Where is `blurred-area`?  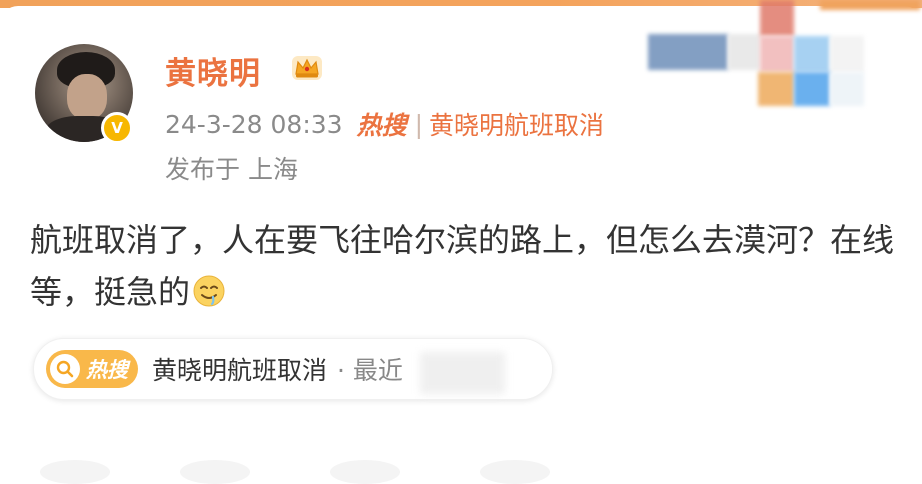 blurred-area is located at coordinates (462, 373).